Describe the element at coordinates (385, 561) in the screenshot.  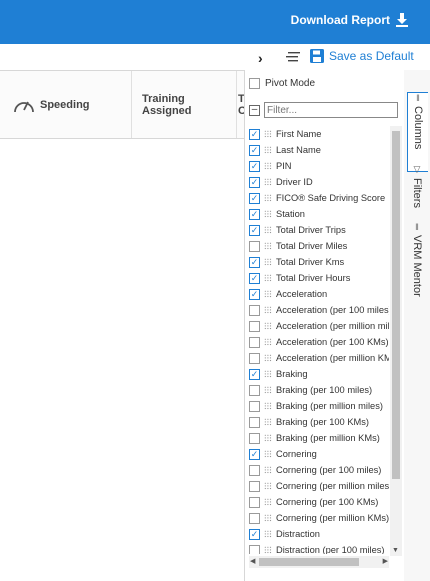
I see `scroll-right-arrow-icon: ▶` at that location.